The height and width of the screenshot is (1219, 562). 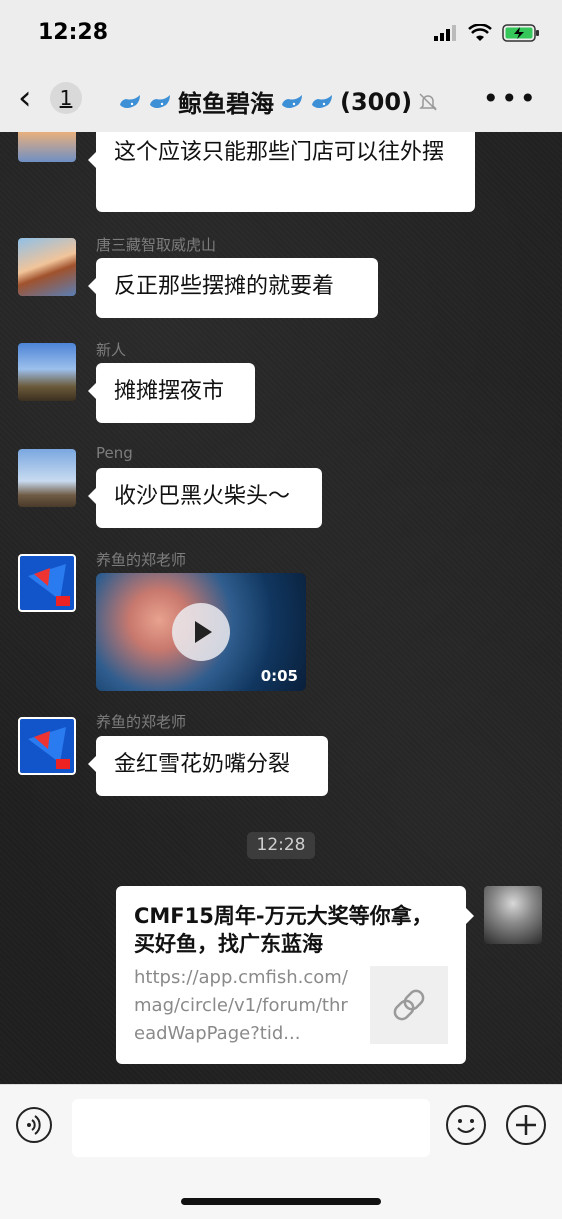 What do you see at coordinates (283, 930) in the screenshot?
I see `link-card-title: CMF15周年-万元大奖等你拿，买好鱼，找广东蓝海` at bounding box center [283, 930].